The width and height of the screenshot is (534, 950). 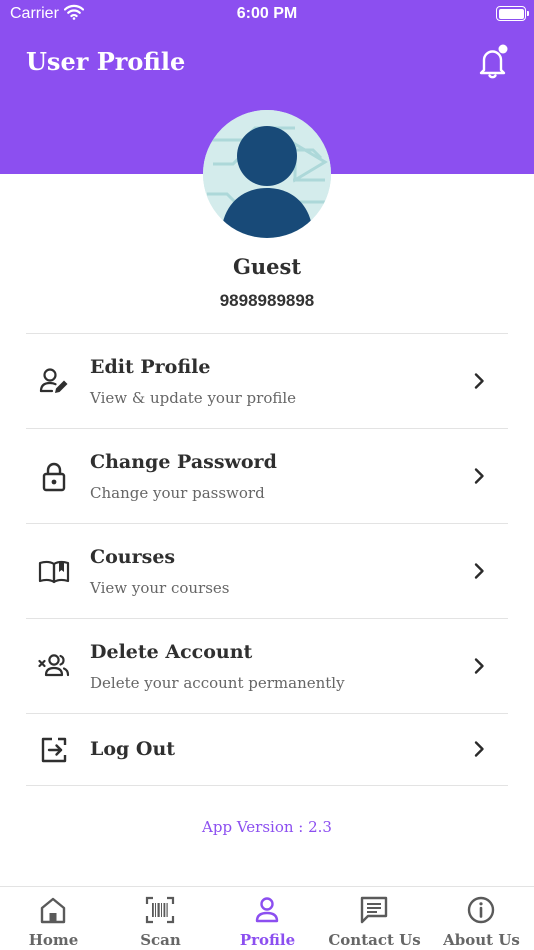 What do you see at coordinates (481, 940) in the screenshot?
I see `tab-label: About Us` at bounding box center [481, 940].